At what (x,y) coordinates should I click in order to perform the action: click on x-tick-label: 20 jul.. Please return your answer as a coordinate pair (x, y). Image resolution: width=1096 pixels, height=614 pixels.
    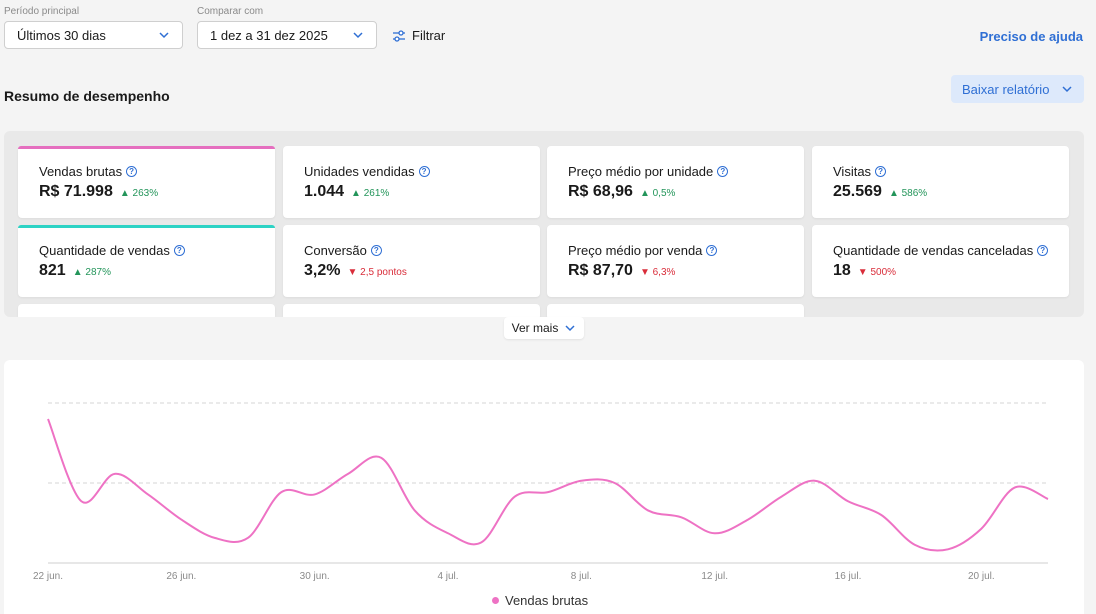
    Looking at the image, I should click on (981, 576).